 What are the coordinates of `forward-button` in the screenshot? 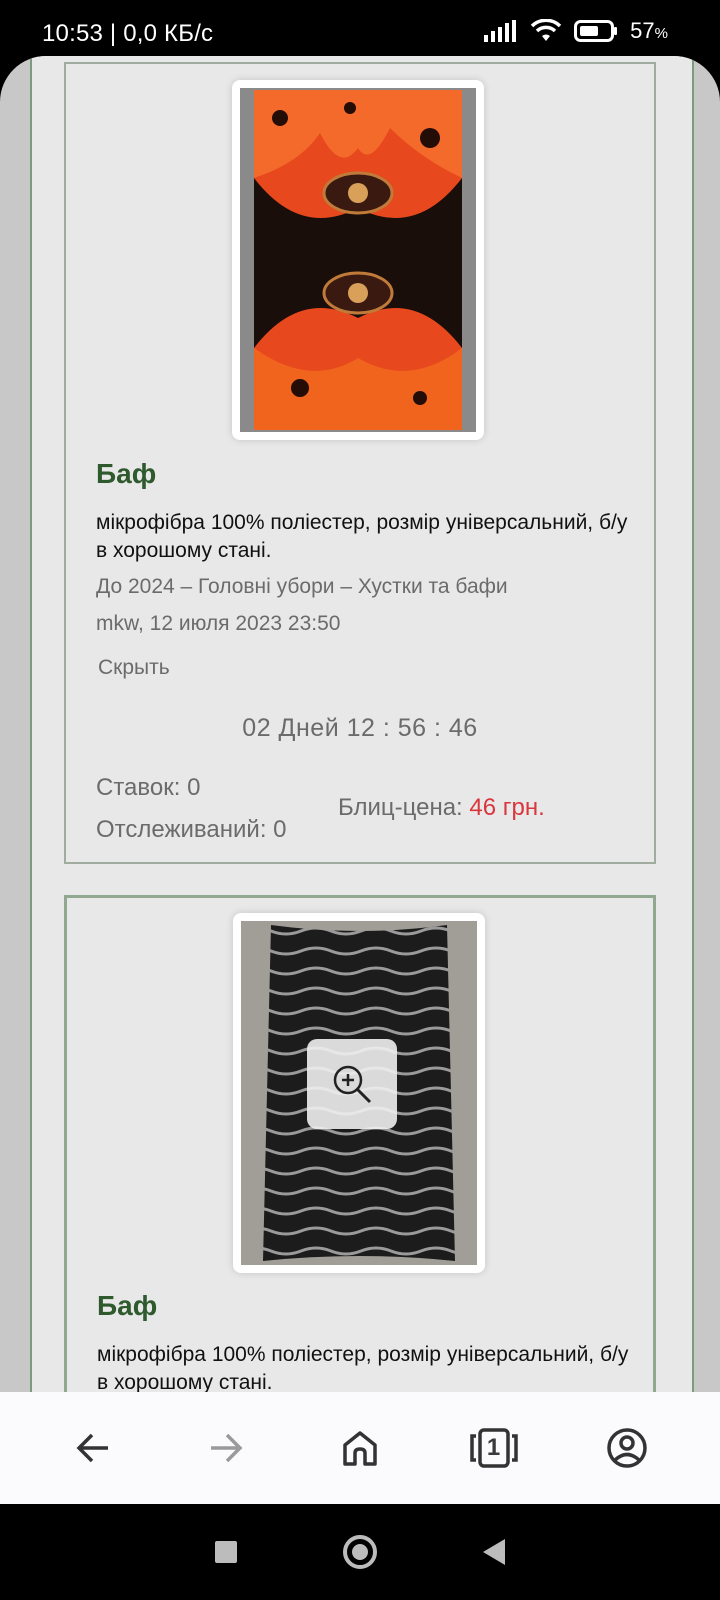 It's located at (226, 1448).